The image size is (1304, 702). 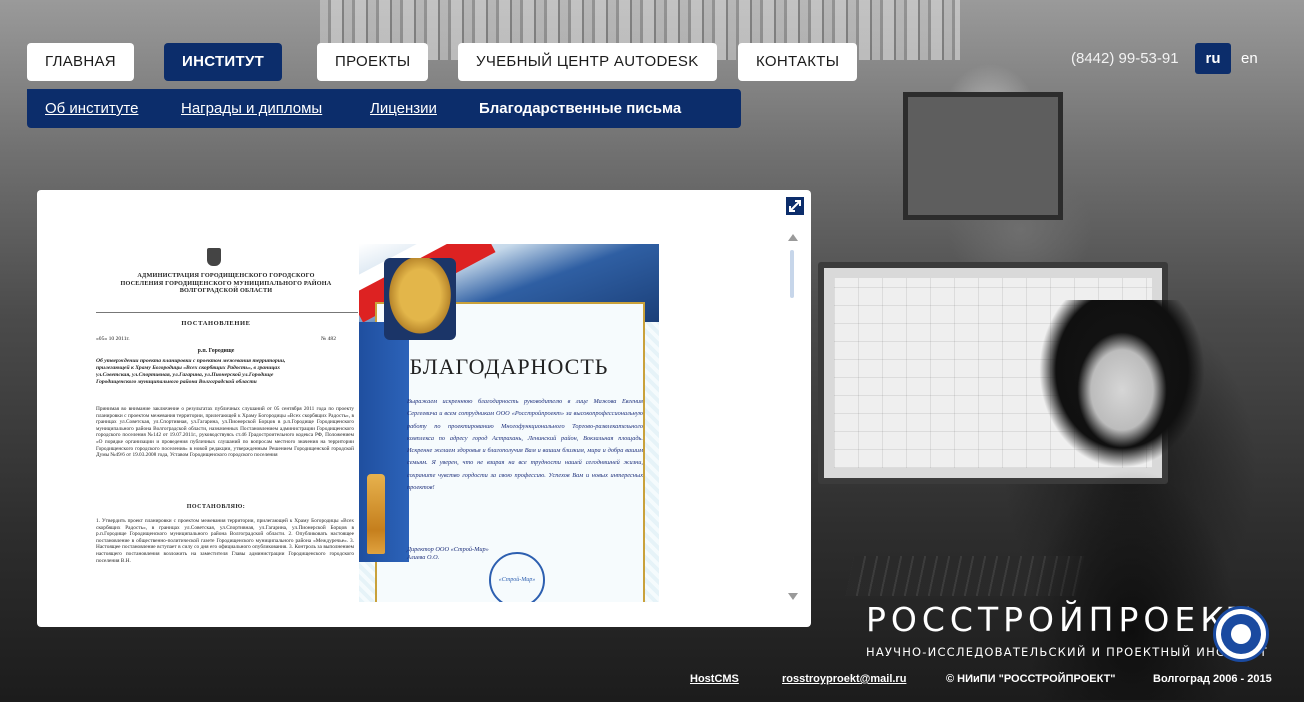 I want to click on nav-item-contacts: КОНТАКТЫ, so click(x=798, y=62).